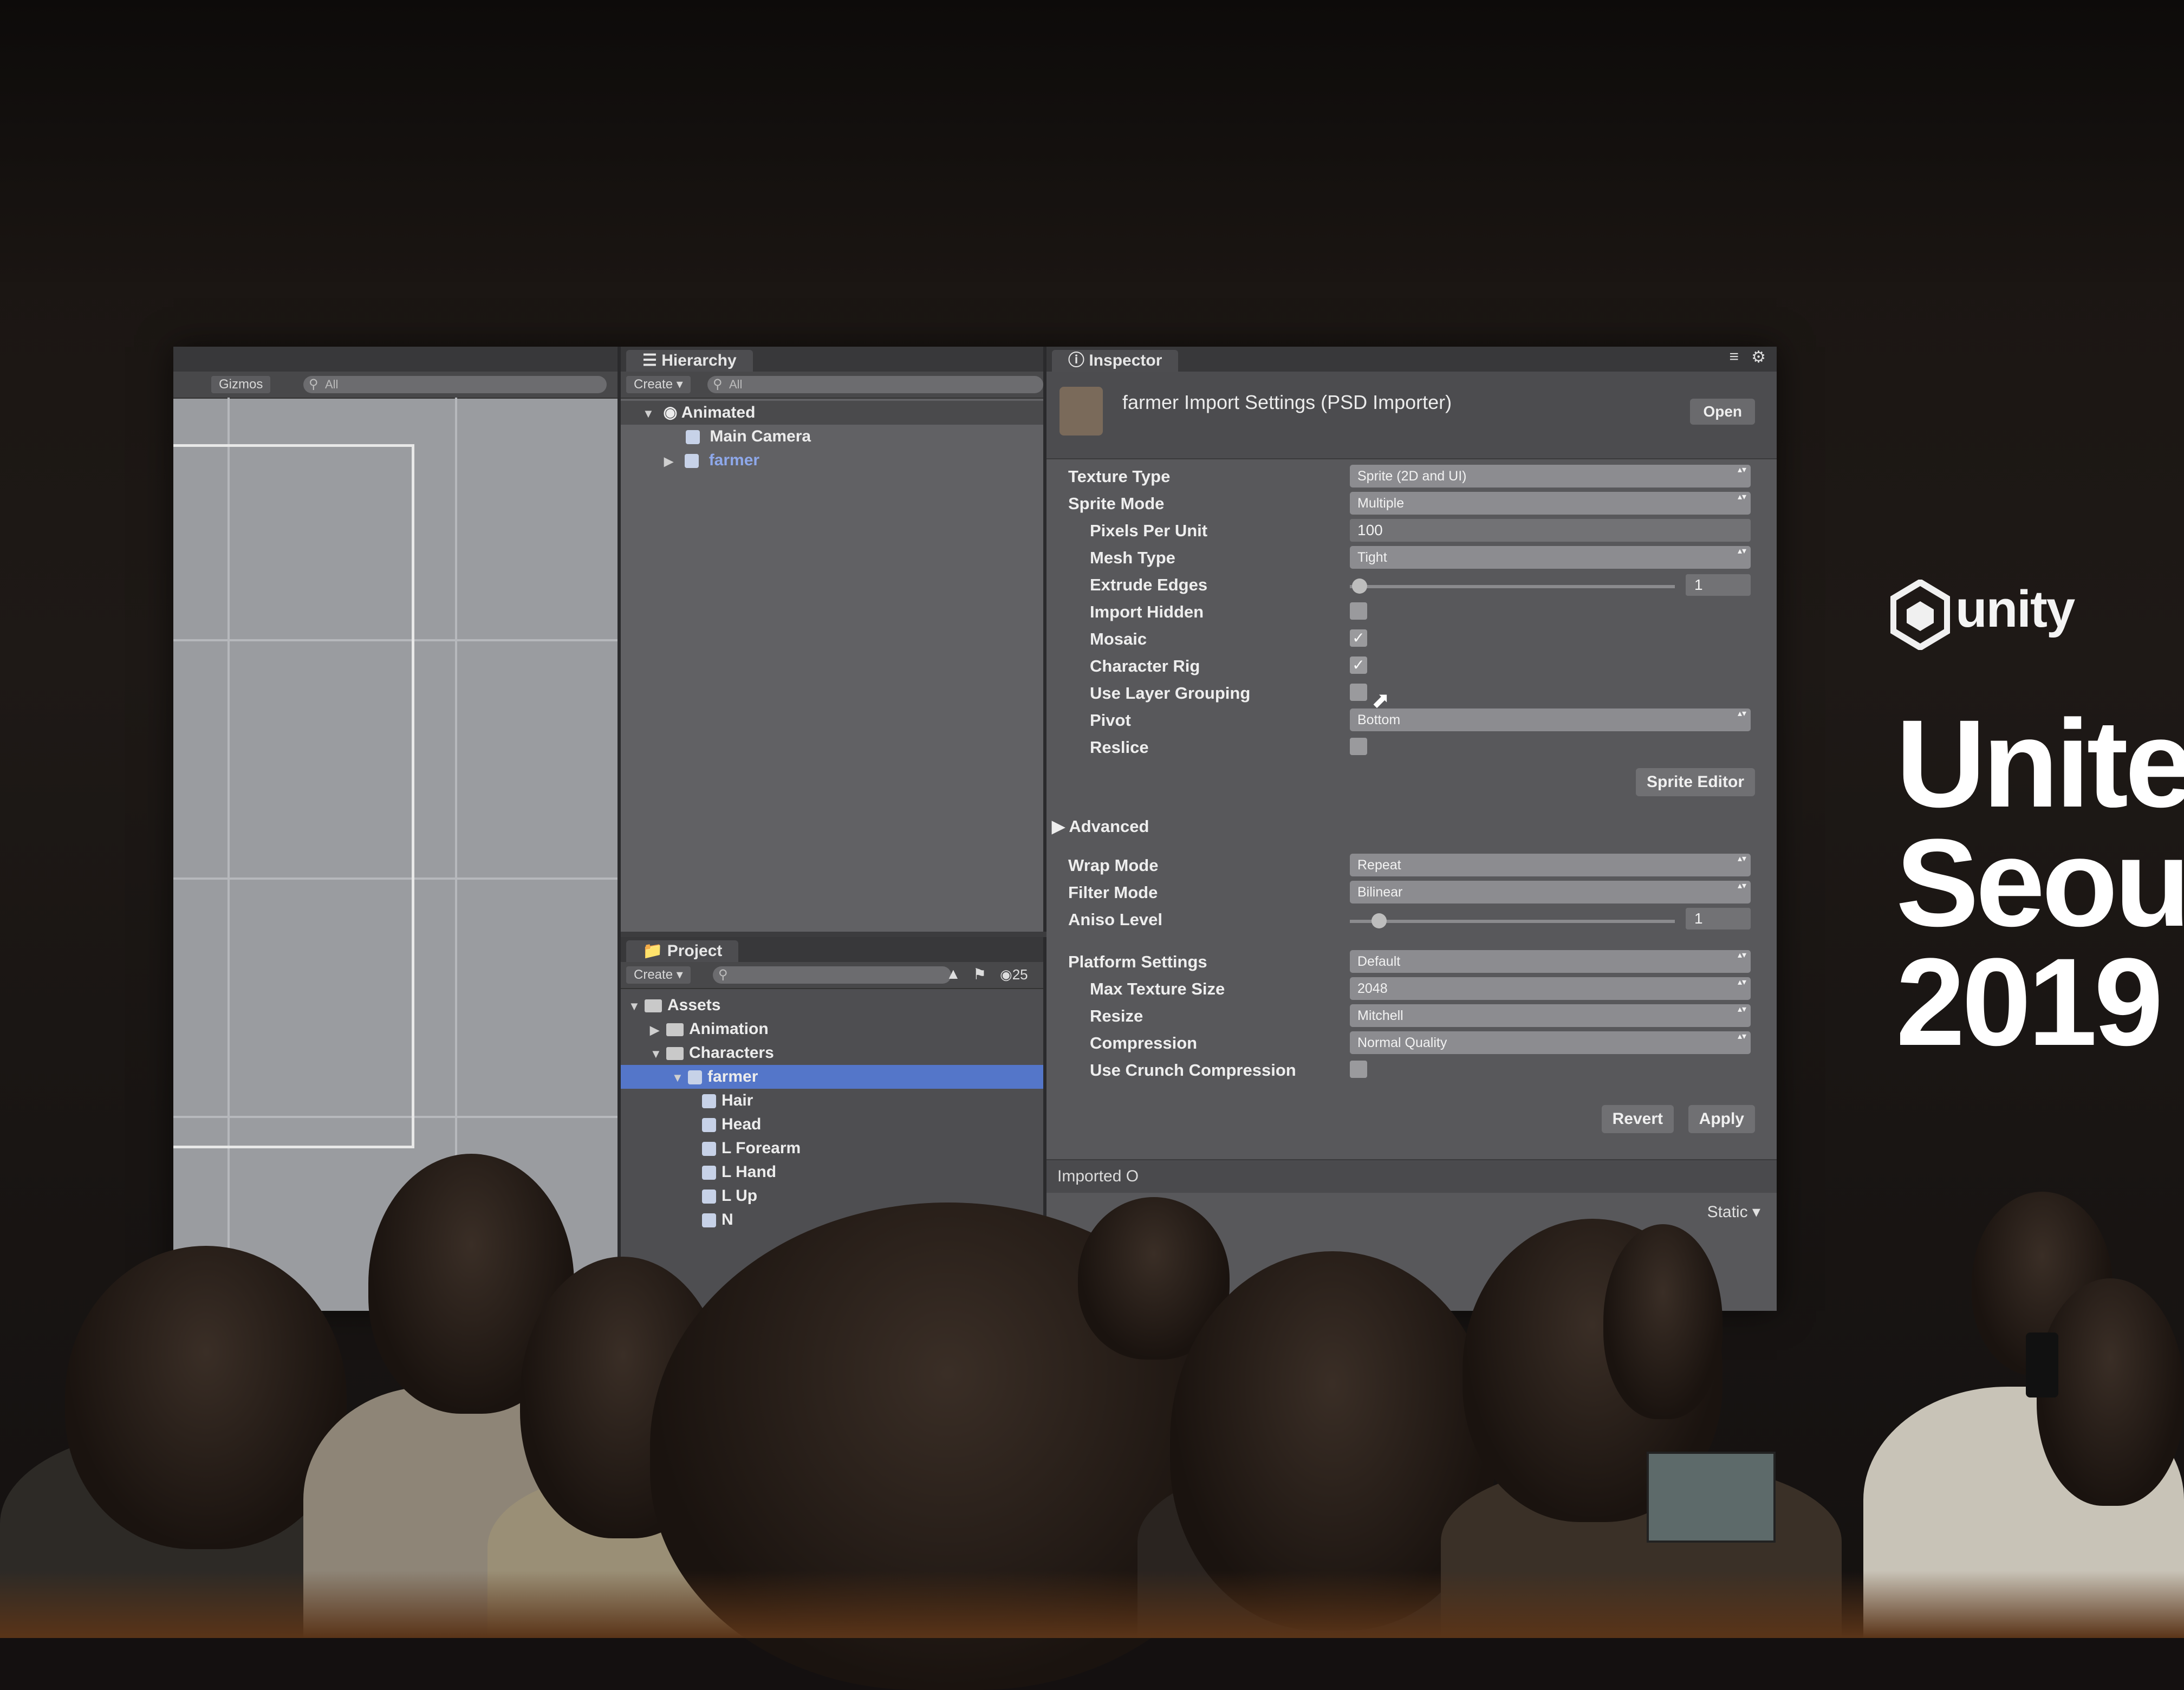  What do you see at coordinates (832, 1148) in the screenshot?
I see `project-tree-item: L Forearm` at bounding box center [832, 1148].